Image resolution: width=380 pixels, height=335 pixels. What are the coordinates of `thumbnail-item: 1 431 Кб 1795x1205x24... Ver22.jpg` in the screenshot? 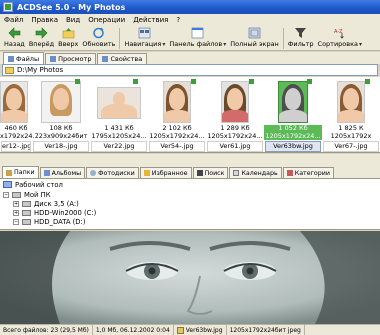 It's located at (119, 114).